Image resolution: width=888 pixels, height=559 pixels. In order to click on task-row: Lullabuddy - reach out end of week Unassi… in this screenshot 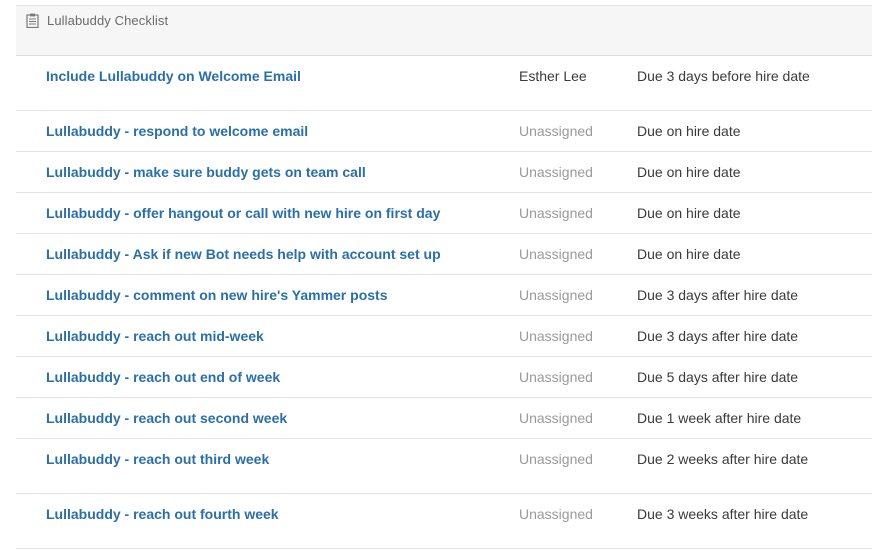, I will do `click(444, 377)`.